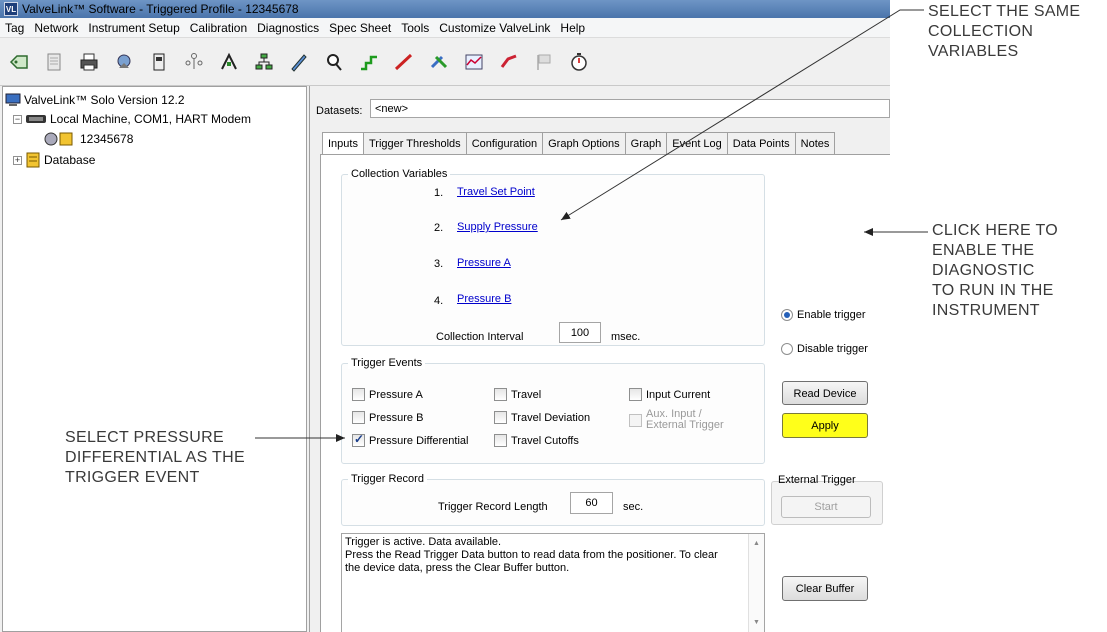 The height and width of the screenshot is (632, 1107). Describe the element at coordinates (542, 417) in the screenshot. I see `checkbox-travel-deviation: Travel Deviation` at that location.